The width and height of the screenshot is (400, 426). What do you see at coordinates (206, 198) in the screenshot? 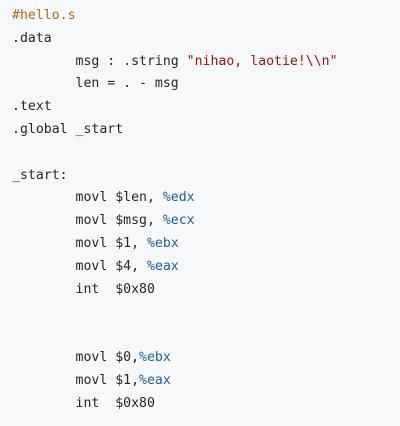
I see `code-line: movl $len, %edx` at bounding box center [206, 198].